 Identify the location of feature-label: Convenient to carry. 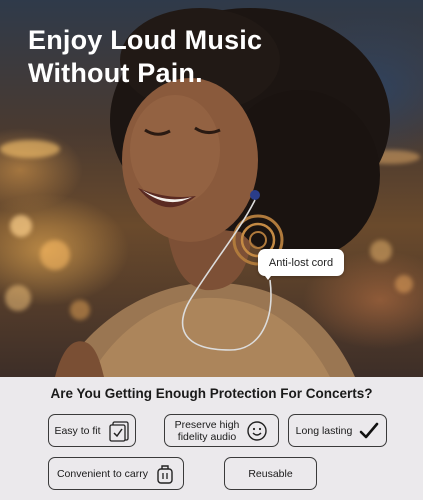
(102, 473).